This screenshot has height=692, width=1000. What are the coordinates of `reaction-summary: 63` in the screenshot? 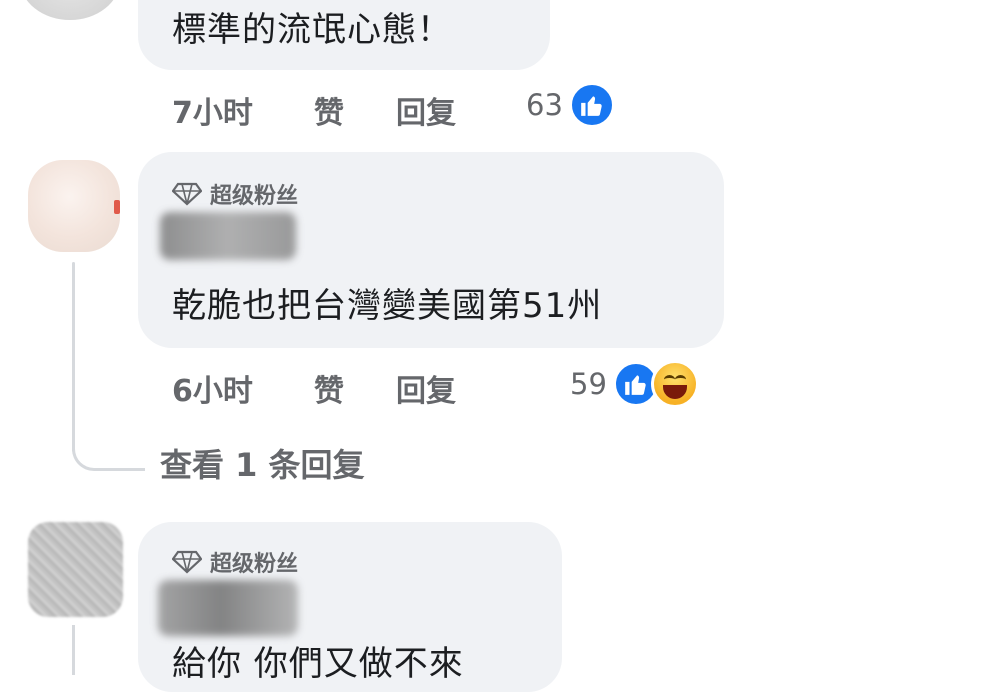 It's located at (570, 105).